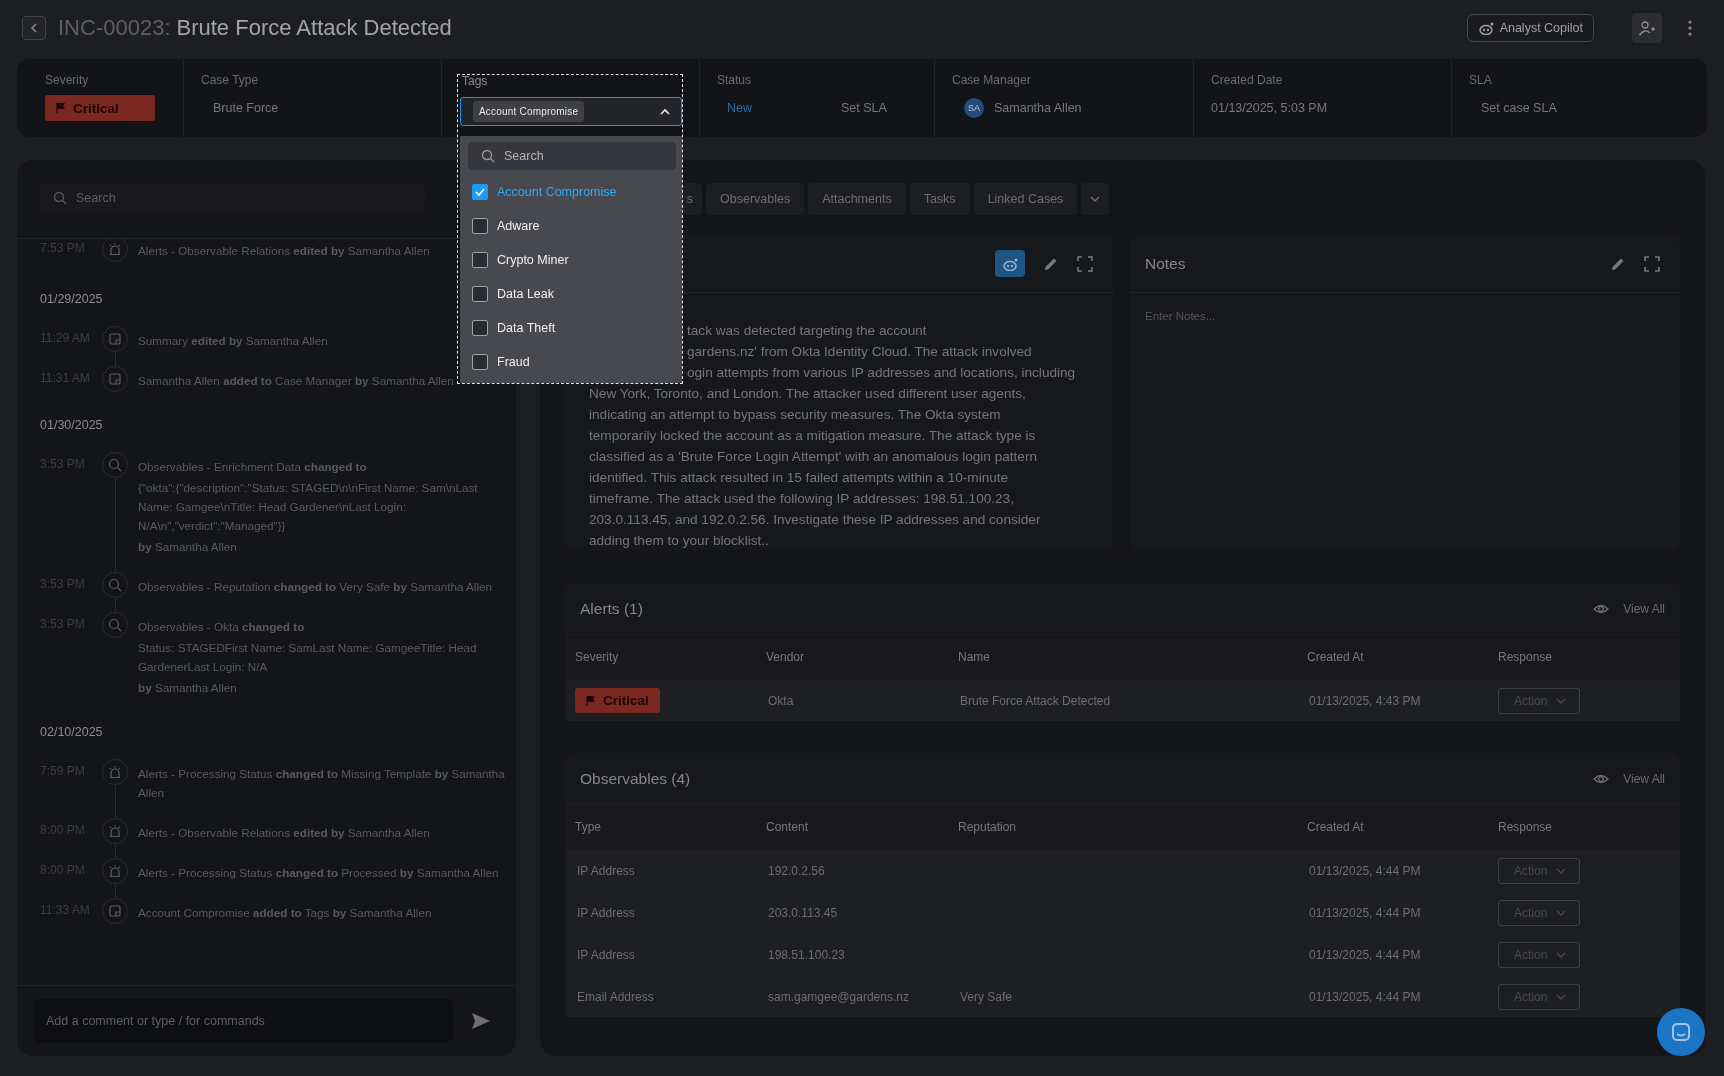  I want to click on case-id: INC-00023:, so click(114, 27).